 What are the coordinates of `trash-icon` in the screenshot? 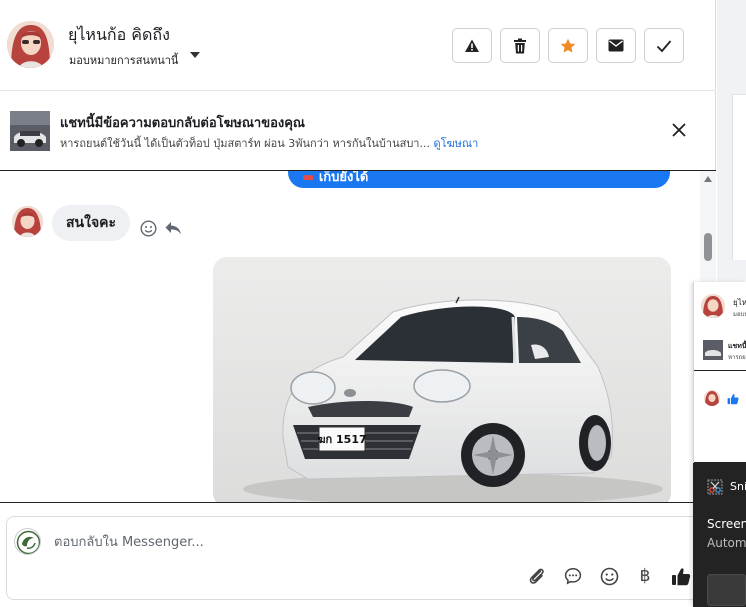 It's located at (520, 45).